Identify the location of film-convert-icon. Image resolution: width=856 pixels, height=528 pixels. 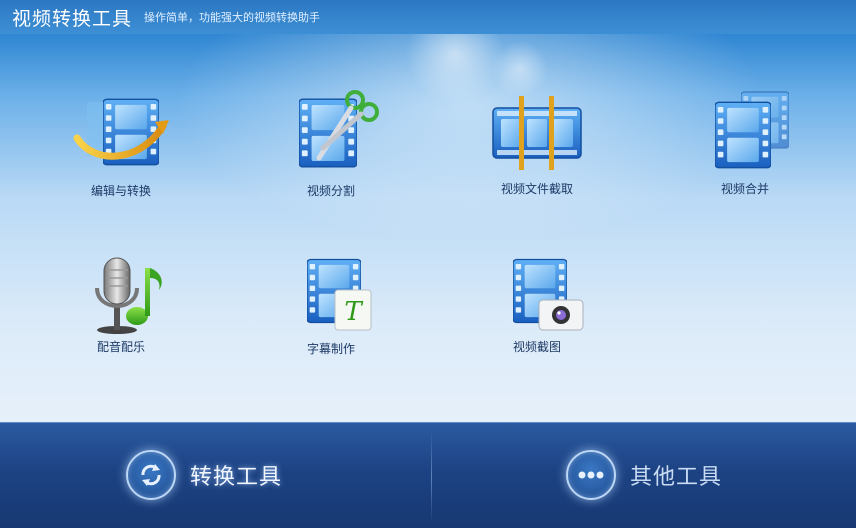
(121, 132).